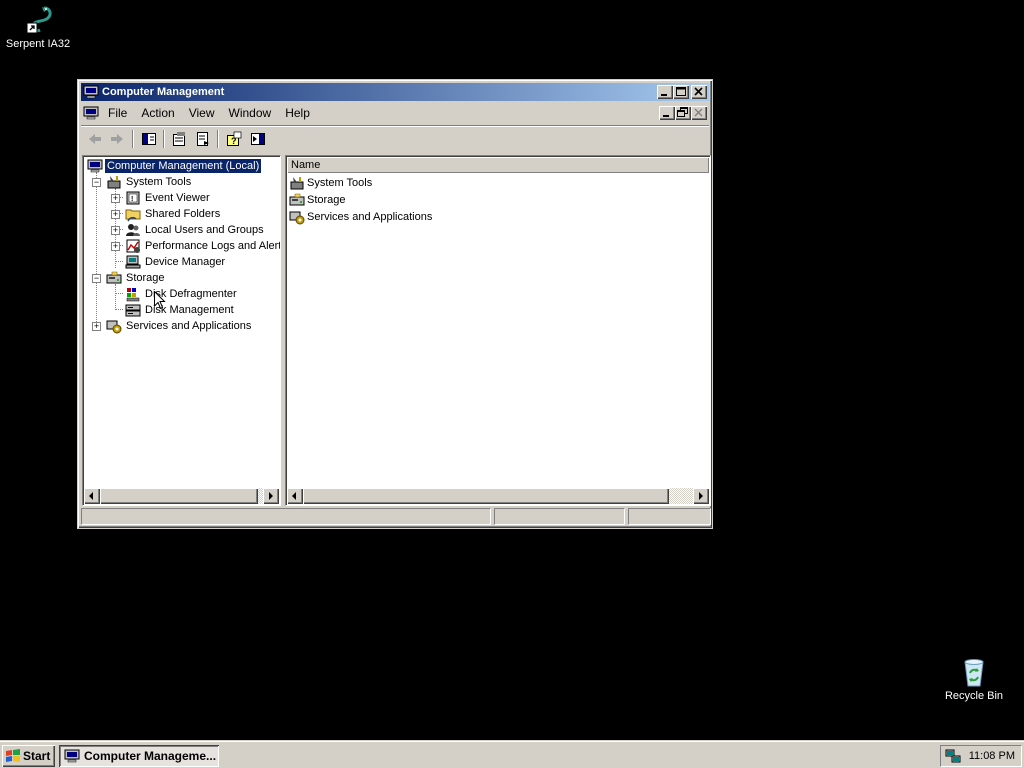 This screenshot has width=1024, height=768. What do you see at coordinates (669, 516) in the screenshot?
I see `status-panel` at bounding box center [669, 516].